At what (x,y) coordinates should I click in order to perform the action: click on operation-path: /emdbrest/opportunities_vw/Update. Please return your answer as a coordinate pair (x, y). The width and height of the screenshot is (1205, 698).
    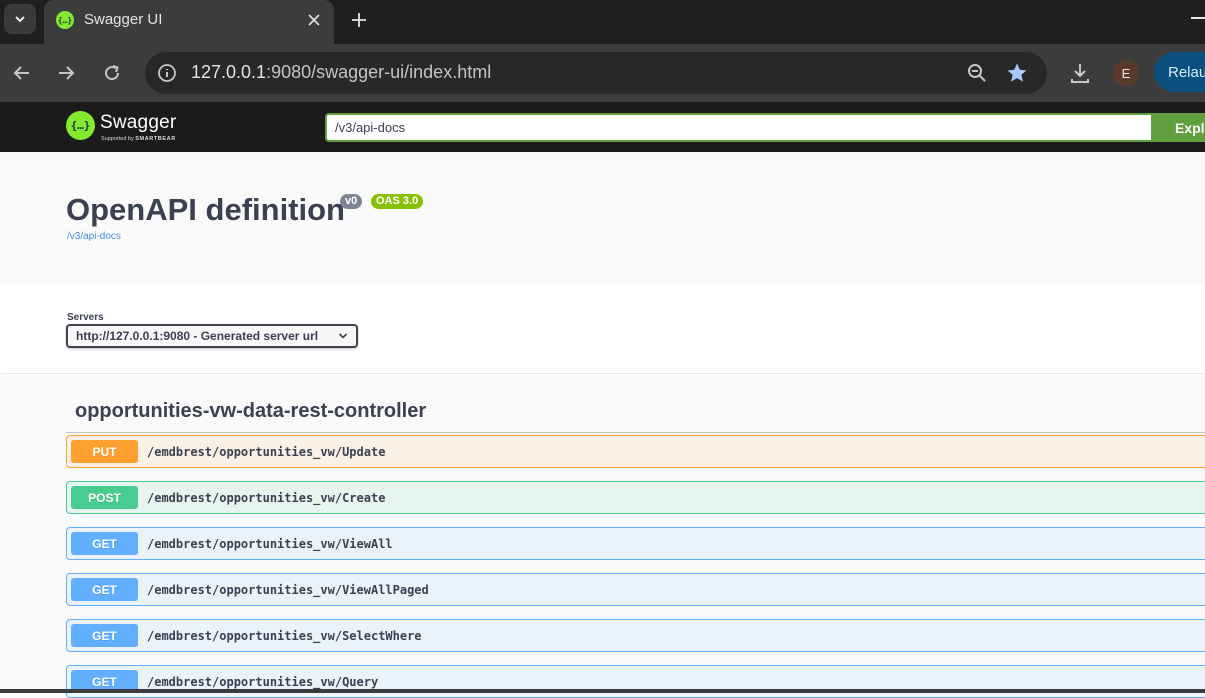
    Looking at the image, I should click on (266, 452).